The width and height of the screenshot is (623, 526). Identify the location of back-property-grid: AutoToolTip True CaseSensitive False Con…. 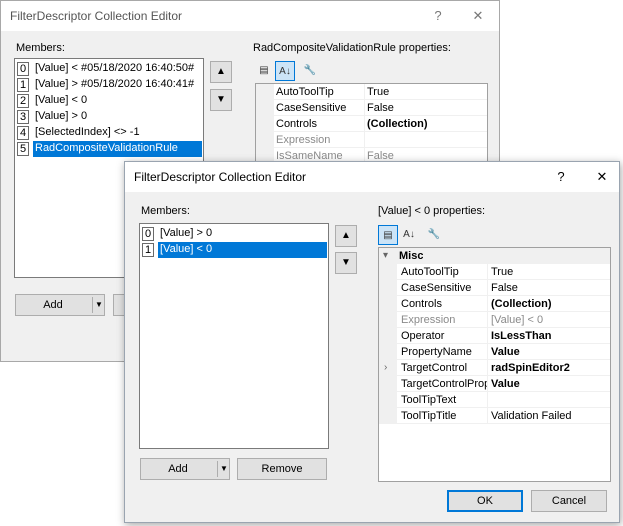
(371, 125).